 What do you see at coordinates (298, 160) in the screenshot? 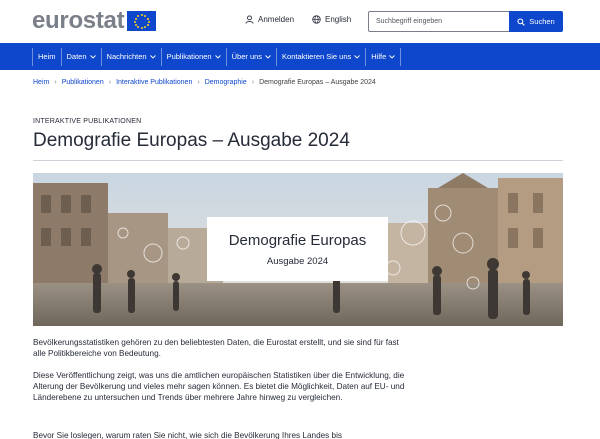
I see `title-divider` at bounding box center [298, 160].